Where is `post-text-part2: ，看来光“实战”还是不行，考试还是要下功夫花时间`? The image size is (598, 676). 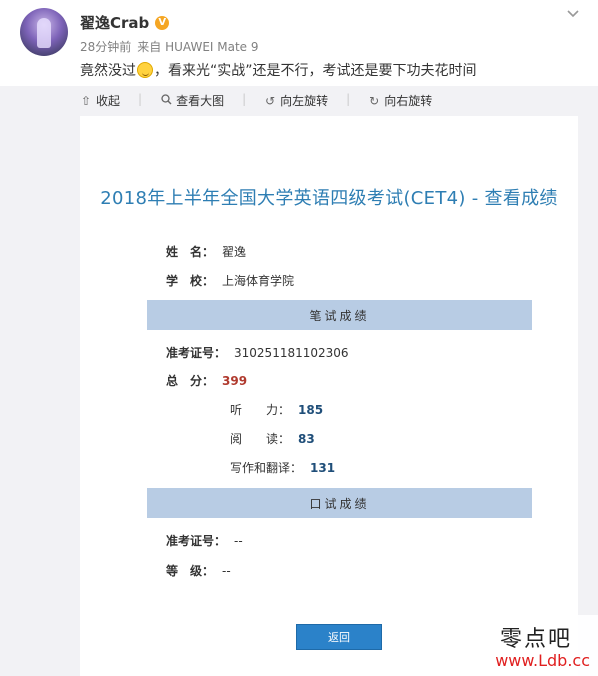 post-text-part2: ，看来光“实战”还是不行，考试还是要下功夫花时间 is located at coordinates (315, 71).